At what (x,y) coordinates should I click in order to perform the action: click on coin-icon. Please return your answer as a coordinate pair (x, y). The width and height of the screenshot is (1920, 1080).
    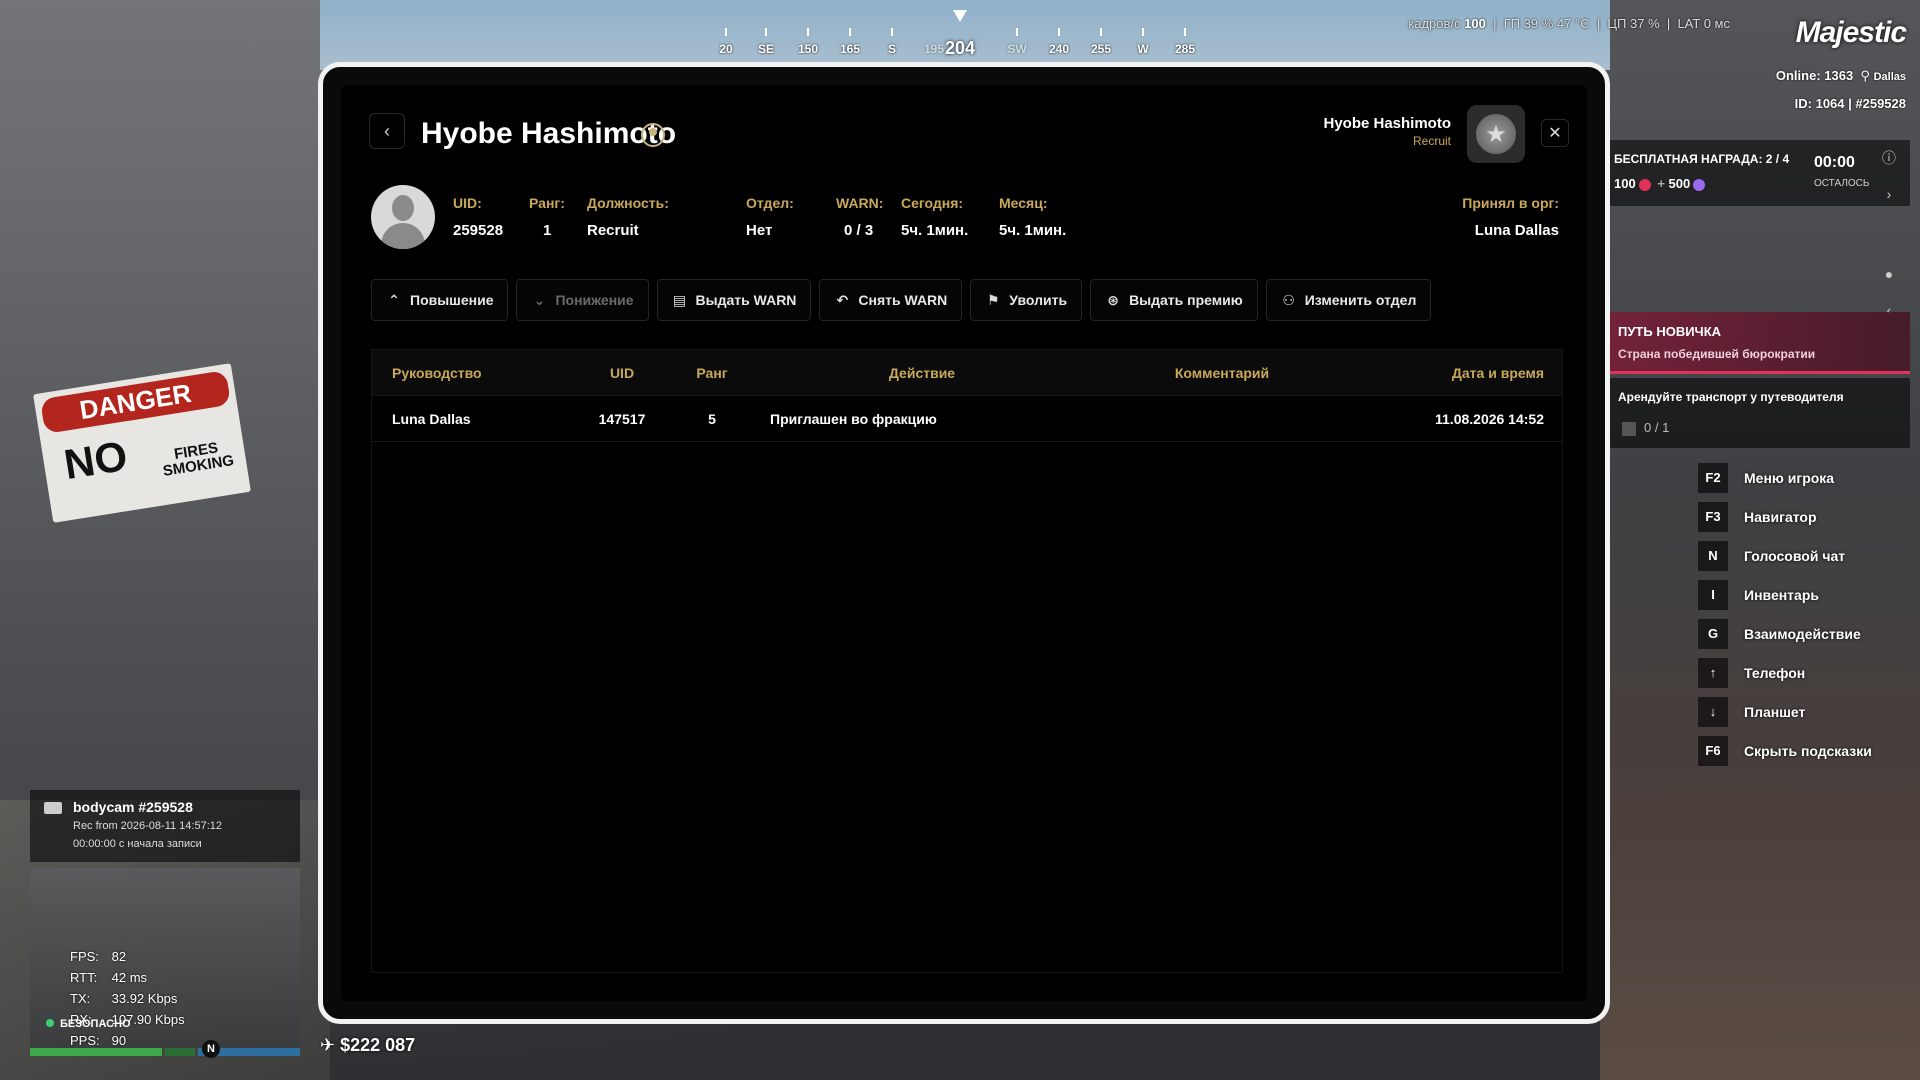
    Looking at the image, I should click on (1644, 184).